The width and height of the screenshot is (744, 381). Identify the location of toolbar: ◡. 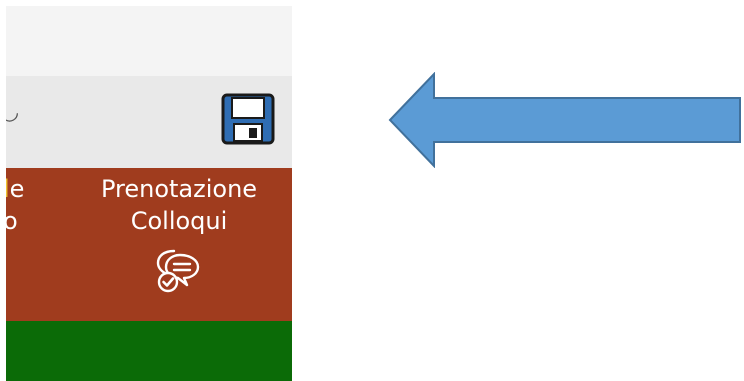
(149, 122).